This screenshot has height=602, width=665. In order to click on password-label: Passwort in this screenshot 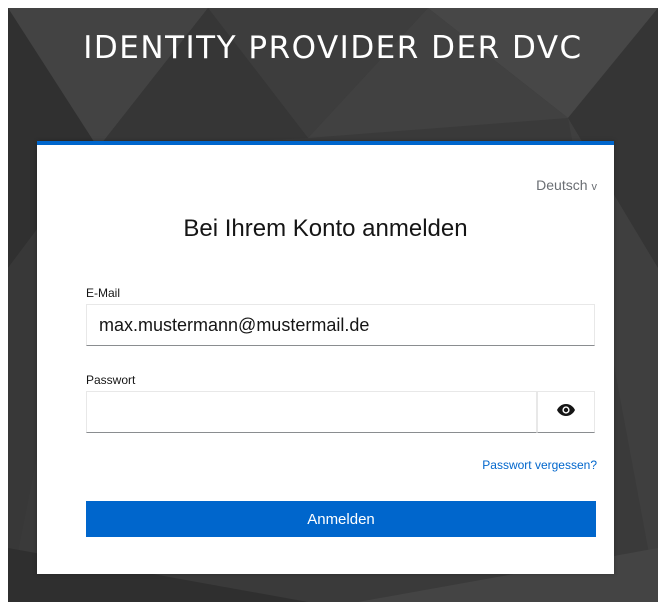, I will do `click(111, 380)`.